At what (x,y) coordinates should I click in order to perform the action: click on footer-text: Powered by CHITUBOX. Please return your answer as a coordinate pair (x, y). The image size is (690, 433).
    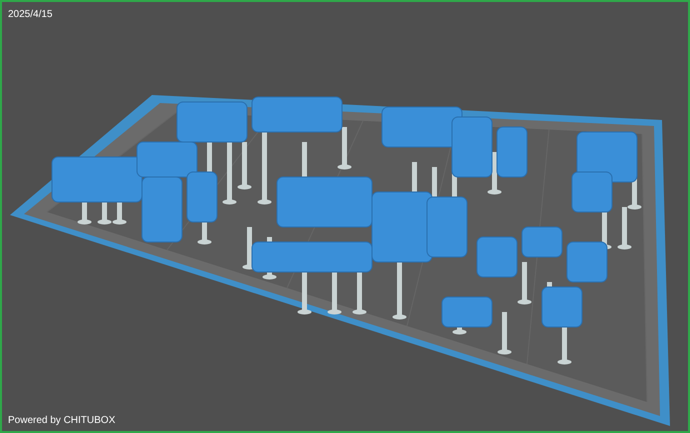
    Looking at the image, I should click on (62, 420).